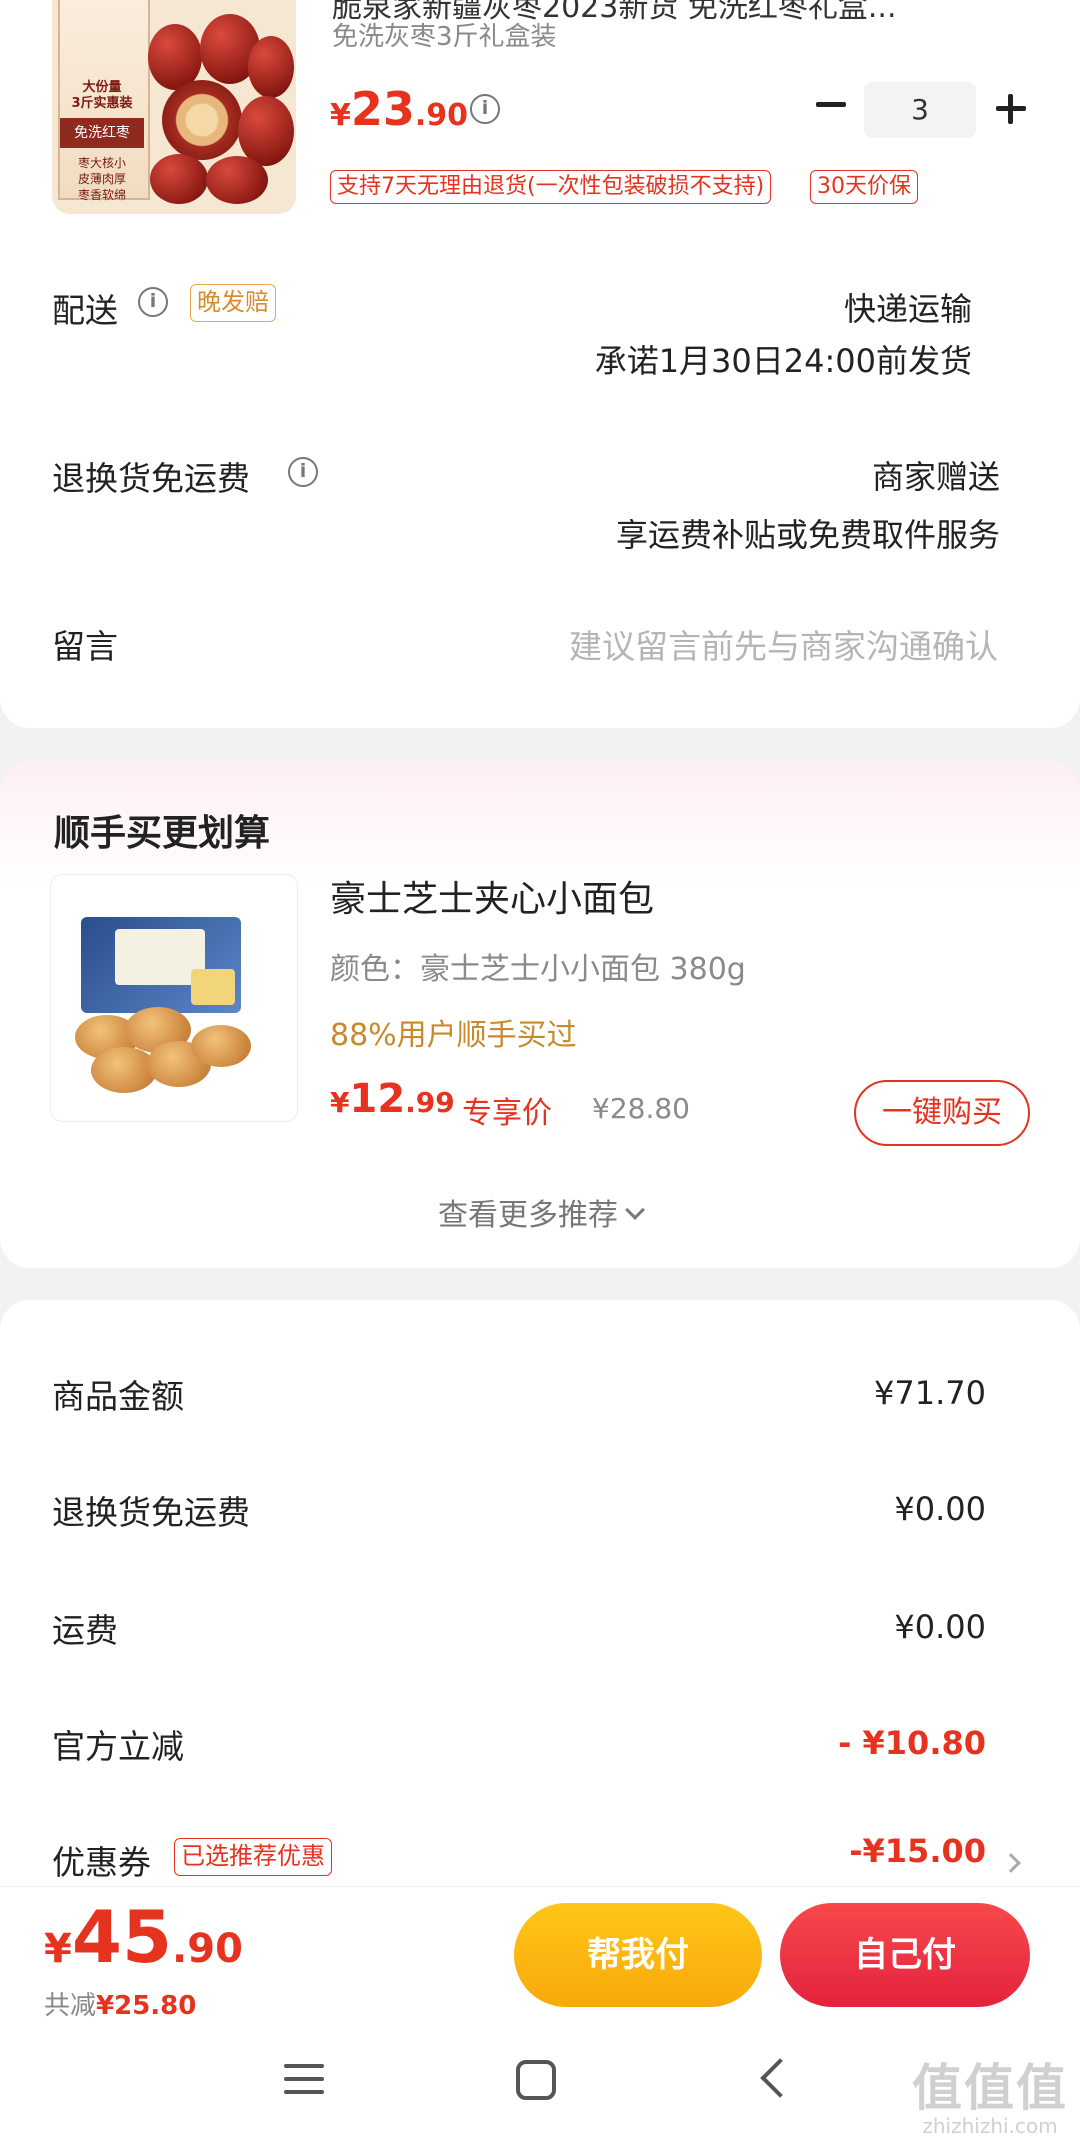 The image size is (1080, 2153). What do you see at coordinates (118, 1396) in the screenshot?
I see `summary-label-goods: 商品金额` at bounding box center [118, 1396].